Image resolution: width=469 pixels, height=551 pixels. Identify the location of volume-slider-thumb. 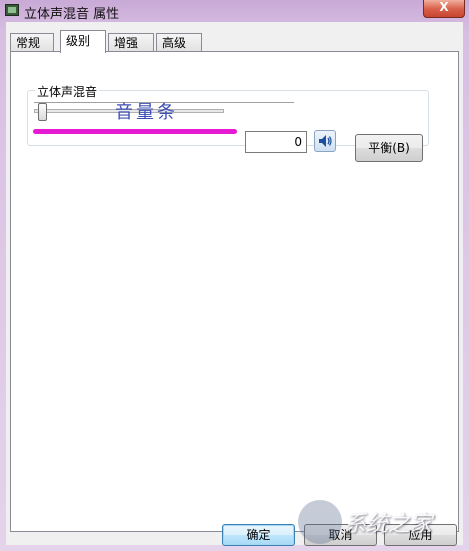
(42, 112).